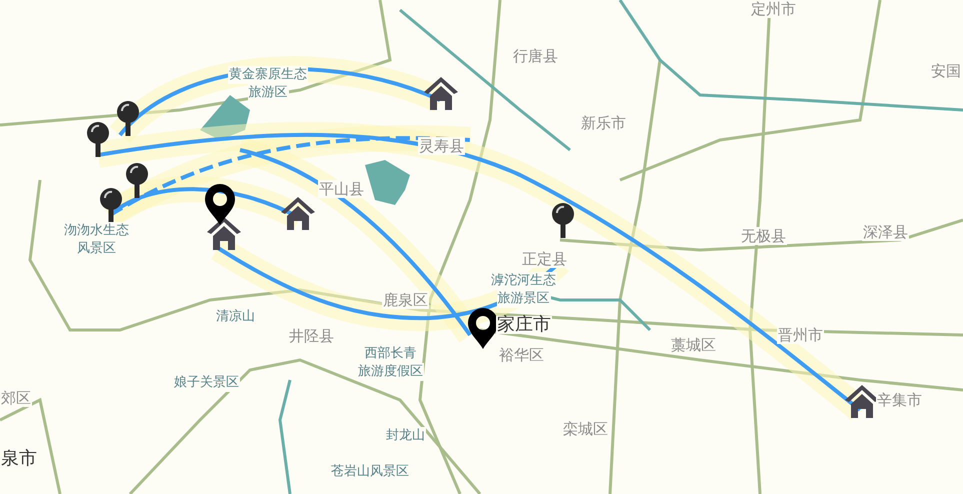  What do you see at coordinates (693, 345) in the screenshot?
I see `place-label: 藁城区` at bounding box center [693, 345].